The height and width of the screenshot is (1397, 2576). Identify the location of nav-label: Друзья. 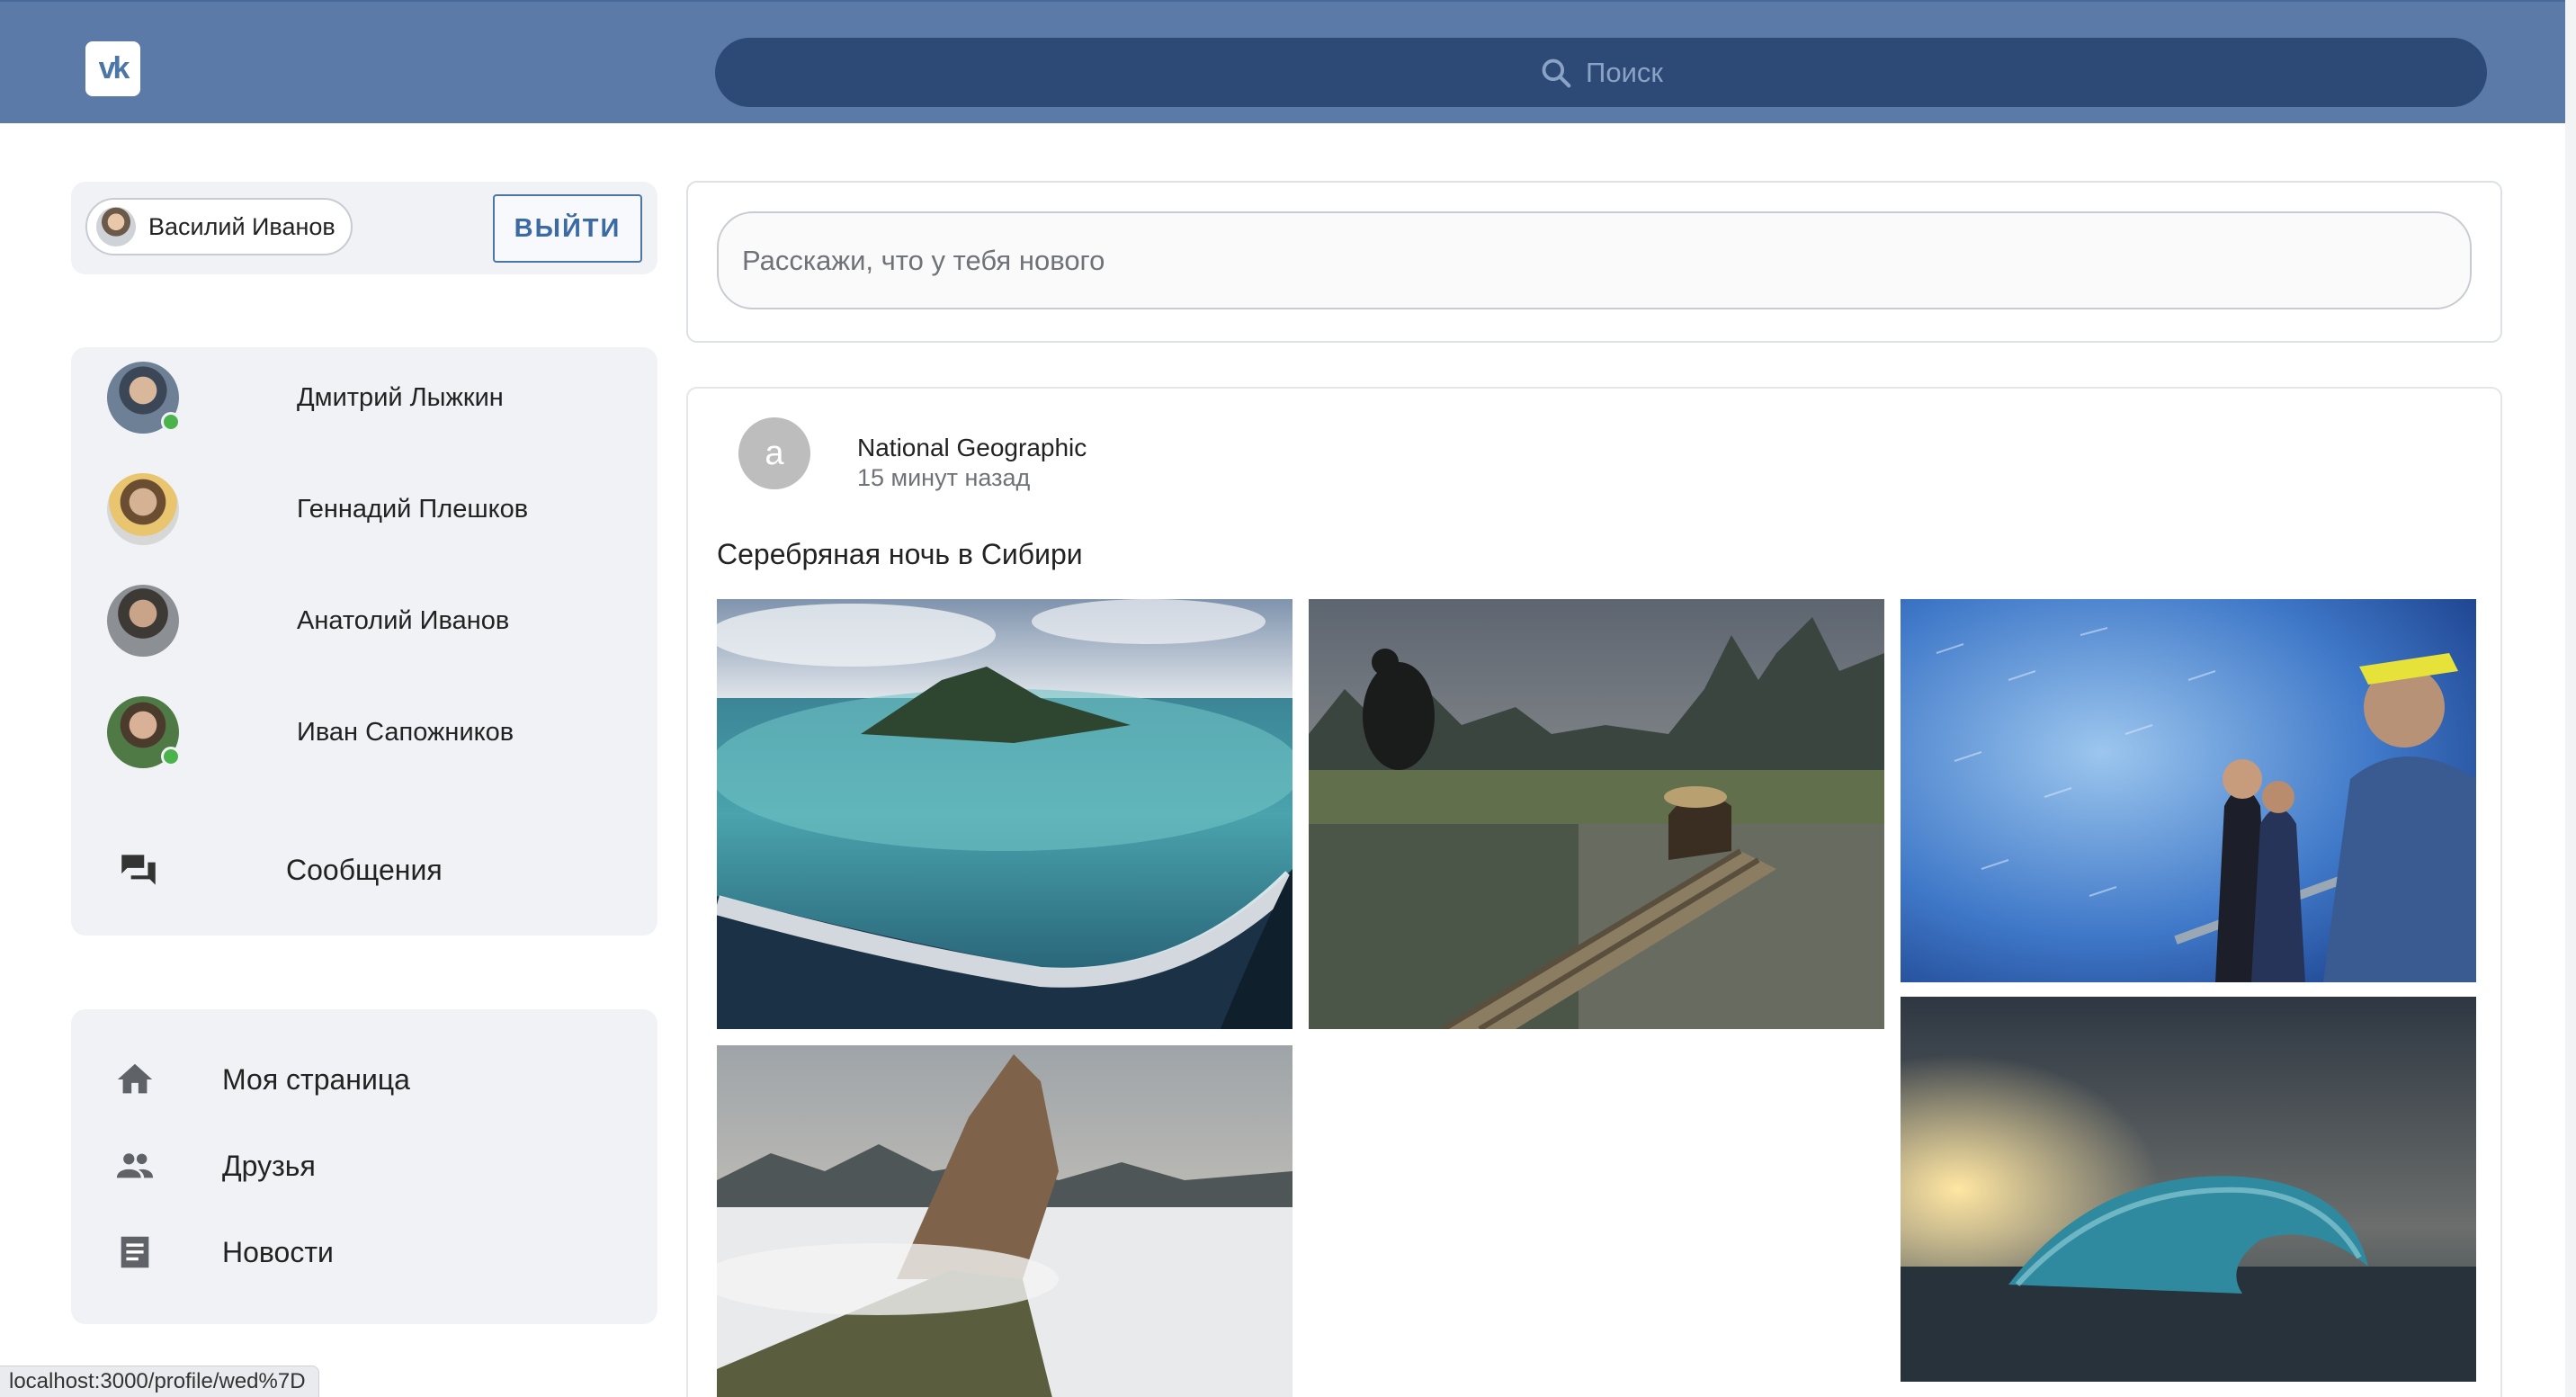
(269, 1165).